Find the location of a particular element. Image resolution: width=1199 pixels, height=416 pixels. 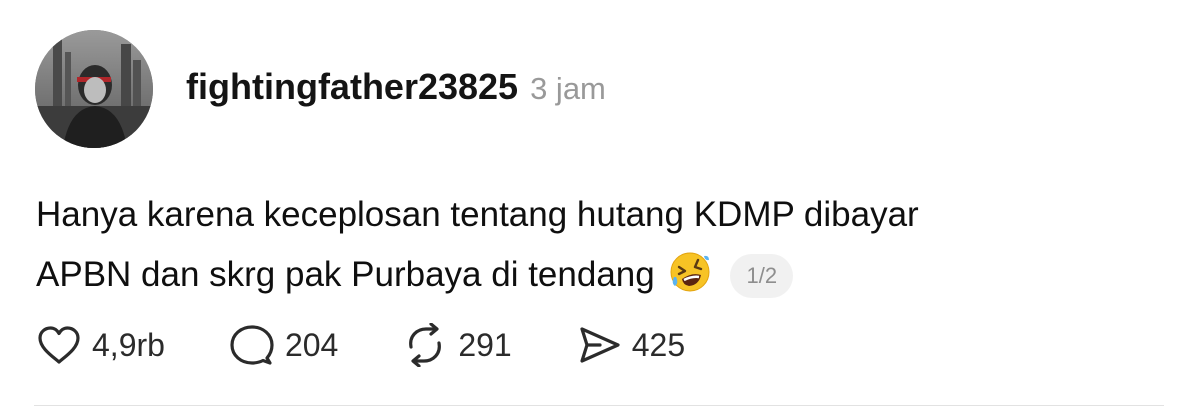

rolling-laughing-emoji-icon is located at coordinates (690, 272).